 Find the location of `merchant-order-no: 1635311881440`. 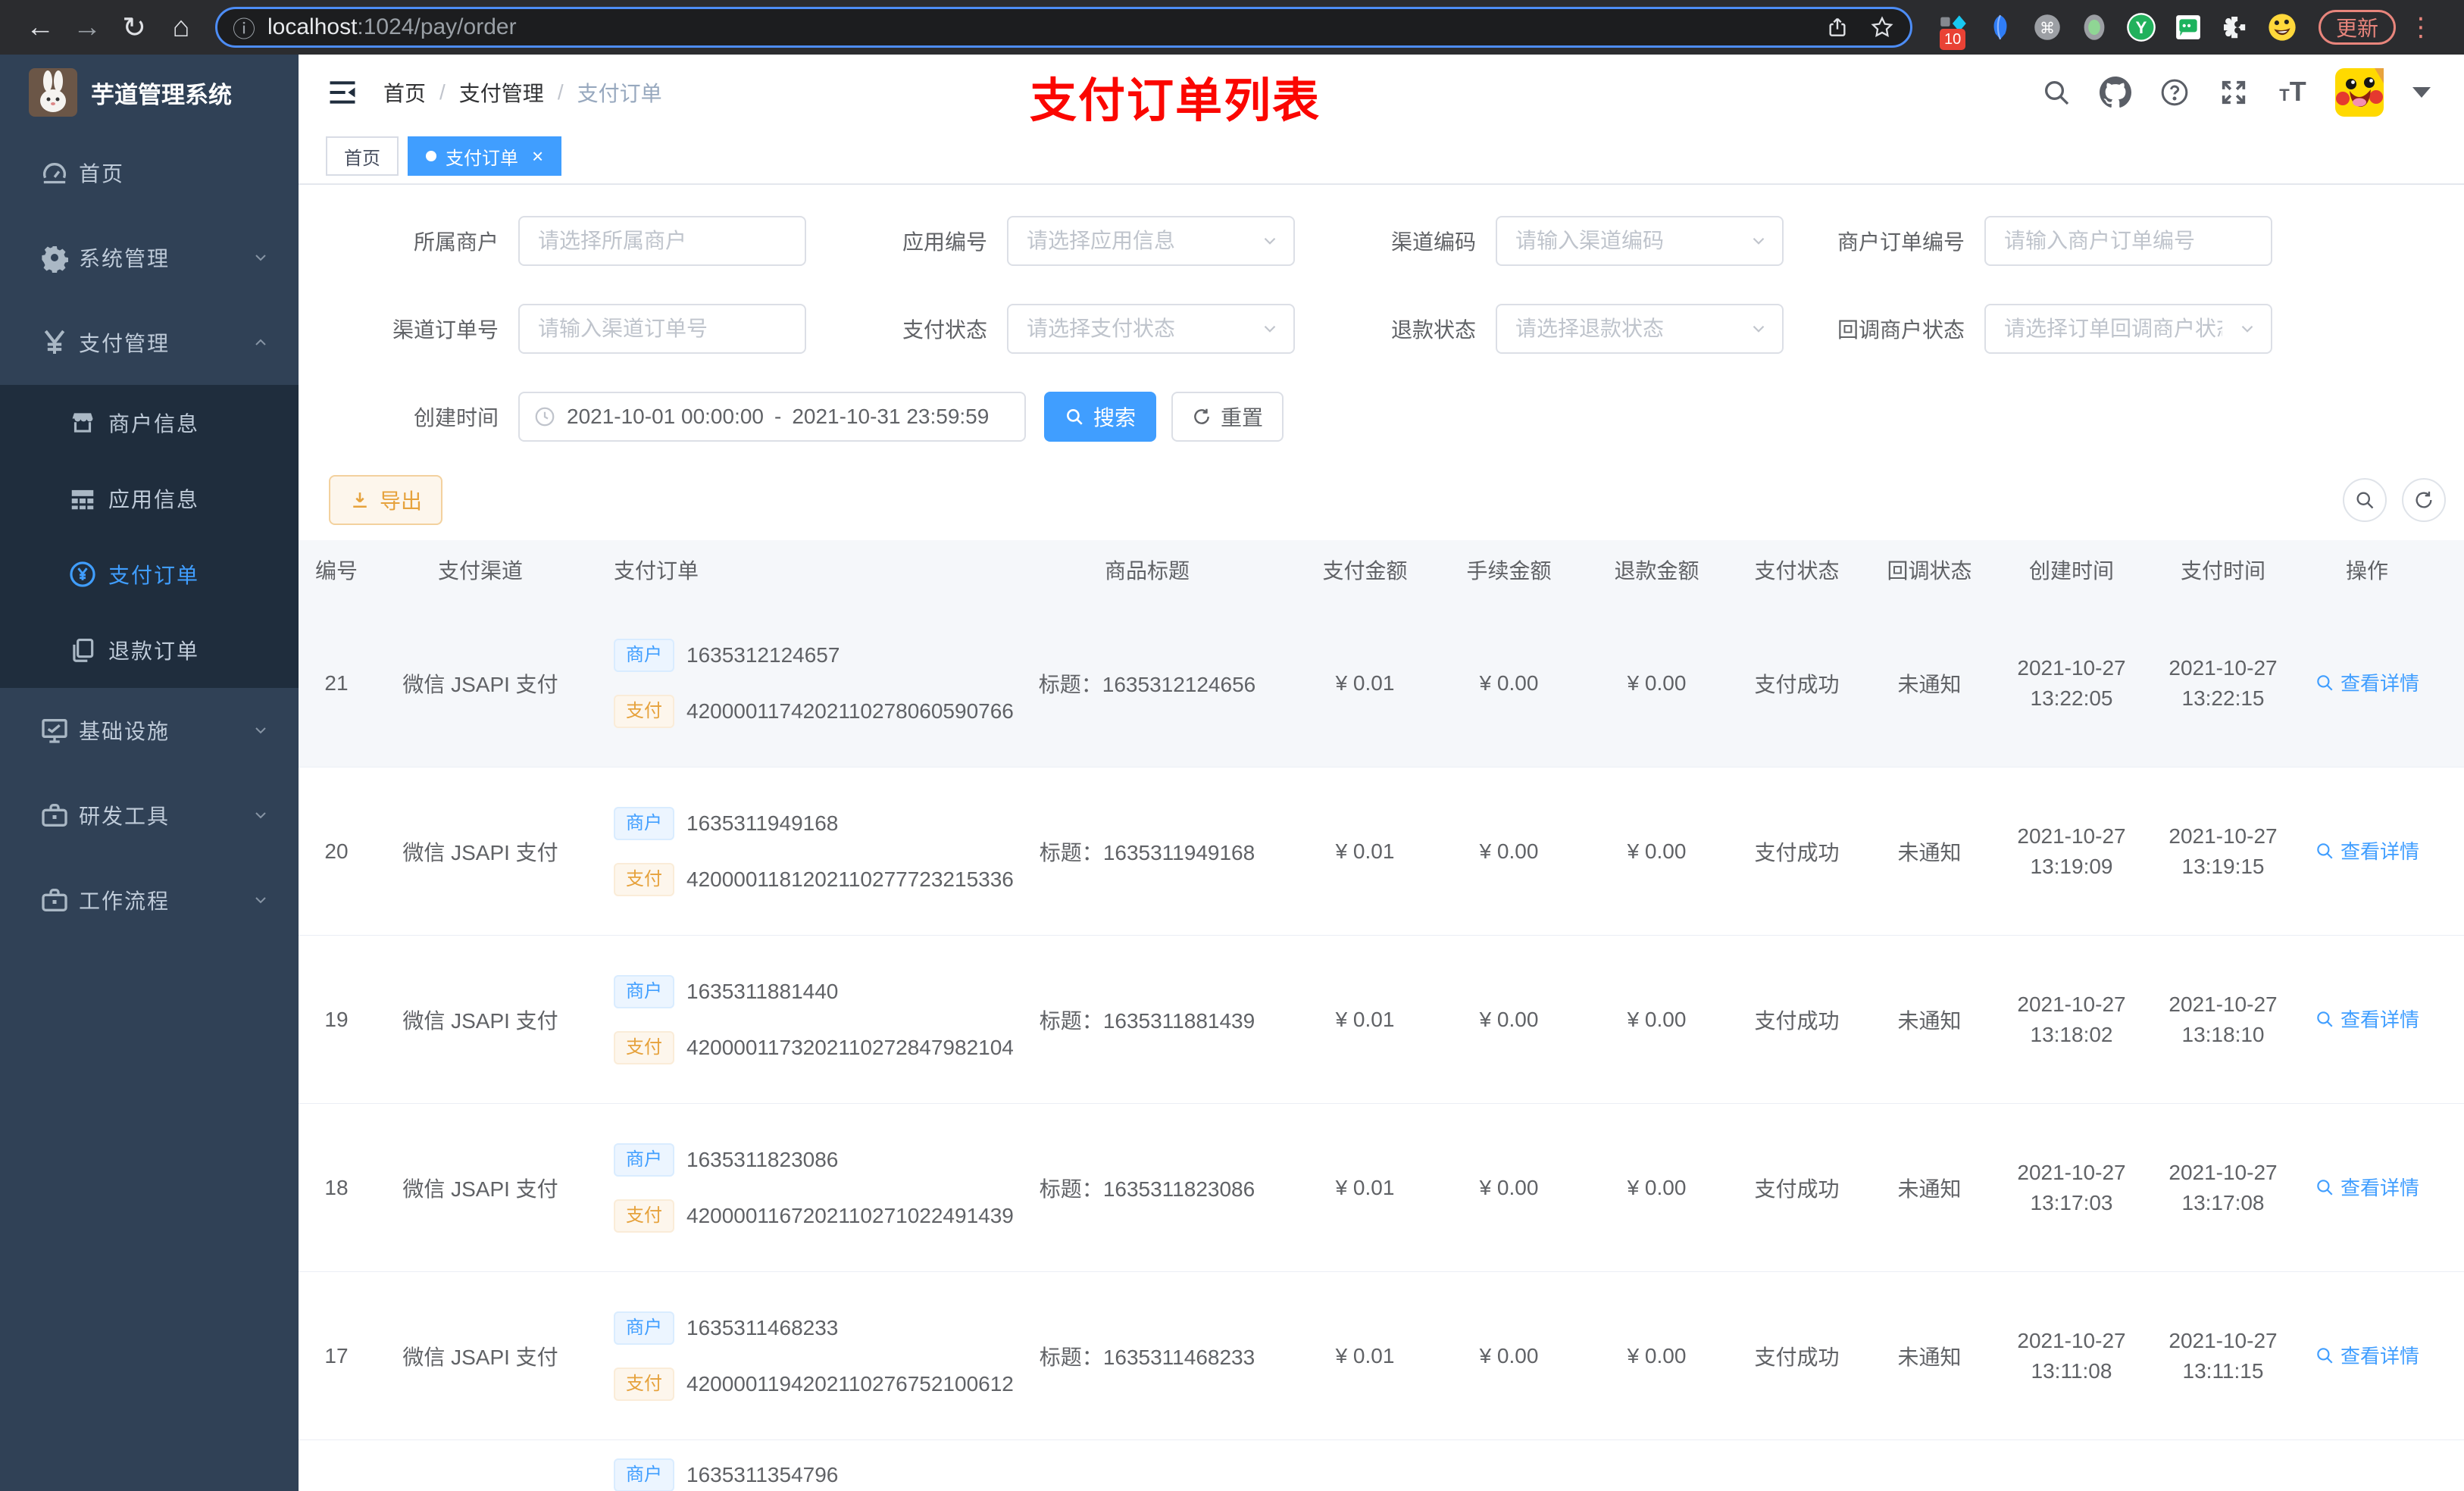

merchant-order-no: 1635311881440 is located at coordinates (762, 991).